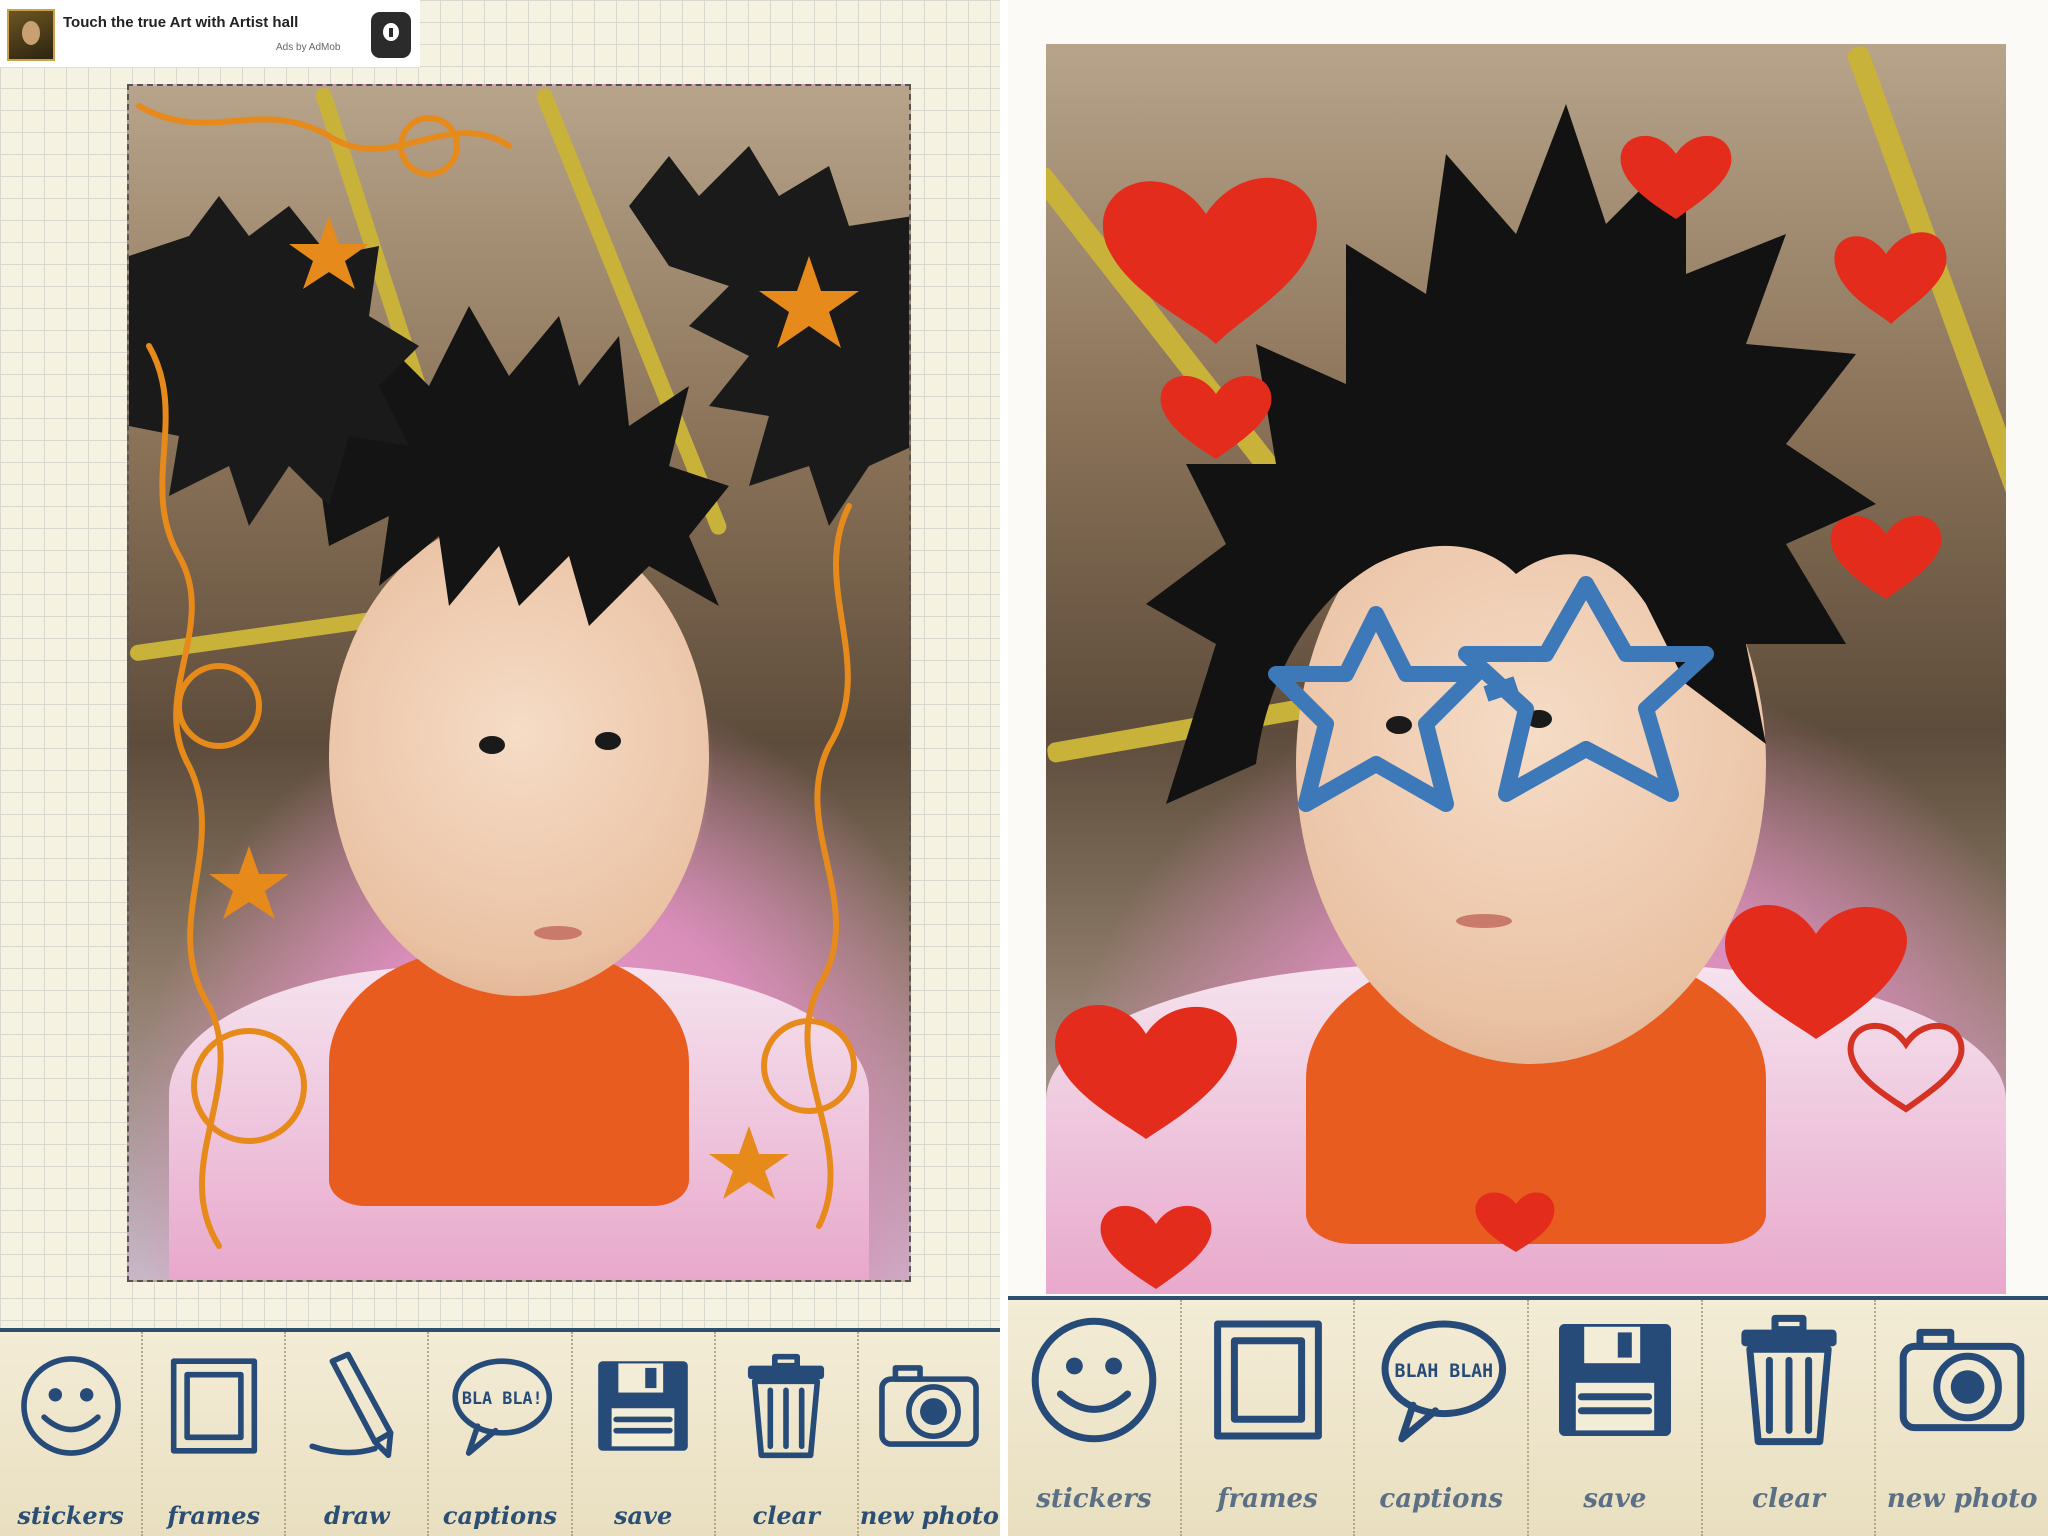  I want to click on draw-button: draw, so click(358, 1434).